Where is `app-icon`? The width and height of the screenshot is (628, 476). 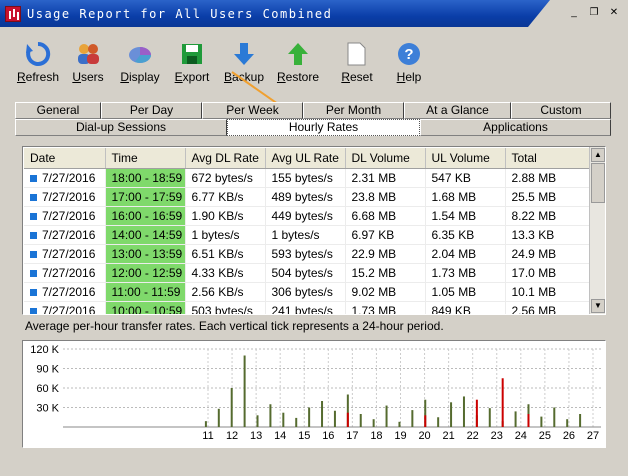 app-icon is located at coordinates (13, 13).